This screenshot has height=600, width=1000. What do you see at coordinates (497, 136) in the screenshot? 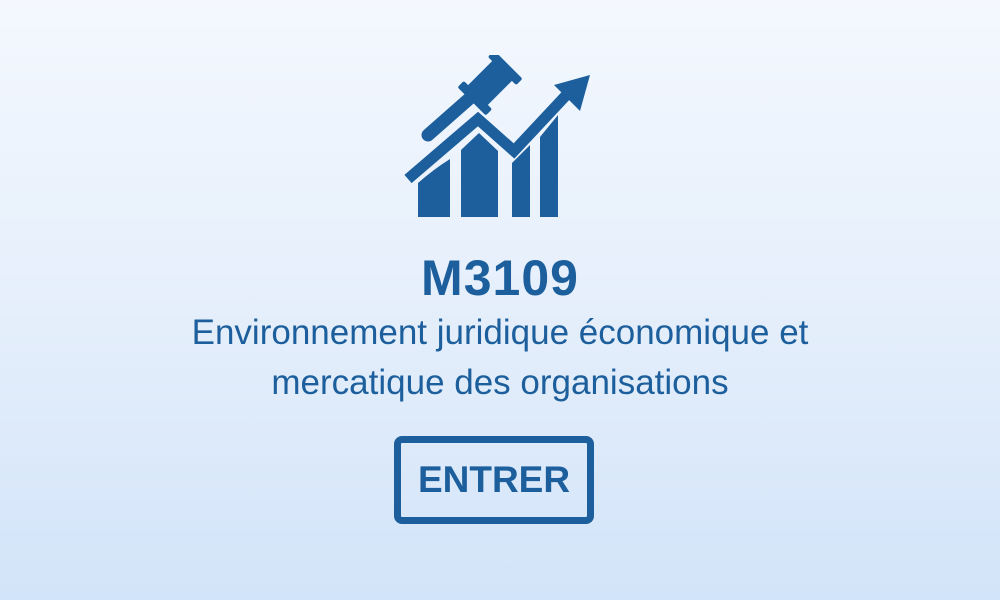
I see `gavel-rising-chart-icon` at bounding box center [497, 136].